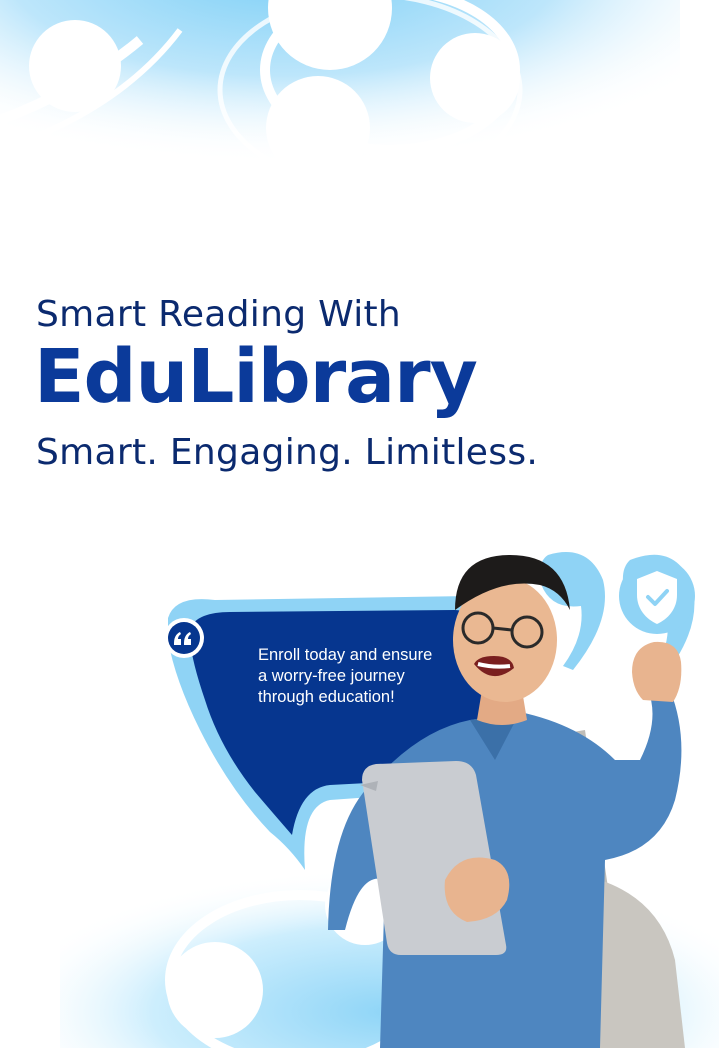  Describe the element at coordinates (287, 452) in the screenshot. I see `tagline: Smart. Engaging. Limitless.` at that location.